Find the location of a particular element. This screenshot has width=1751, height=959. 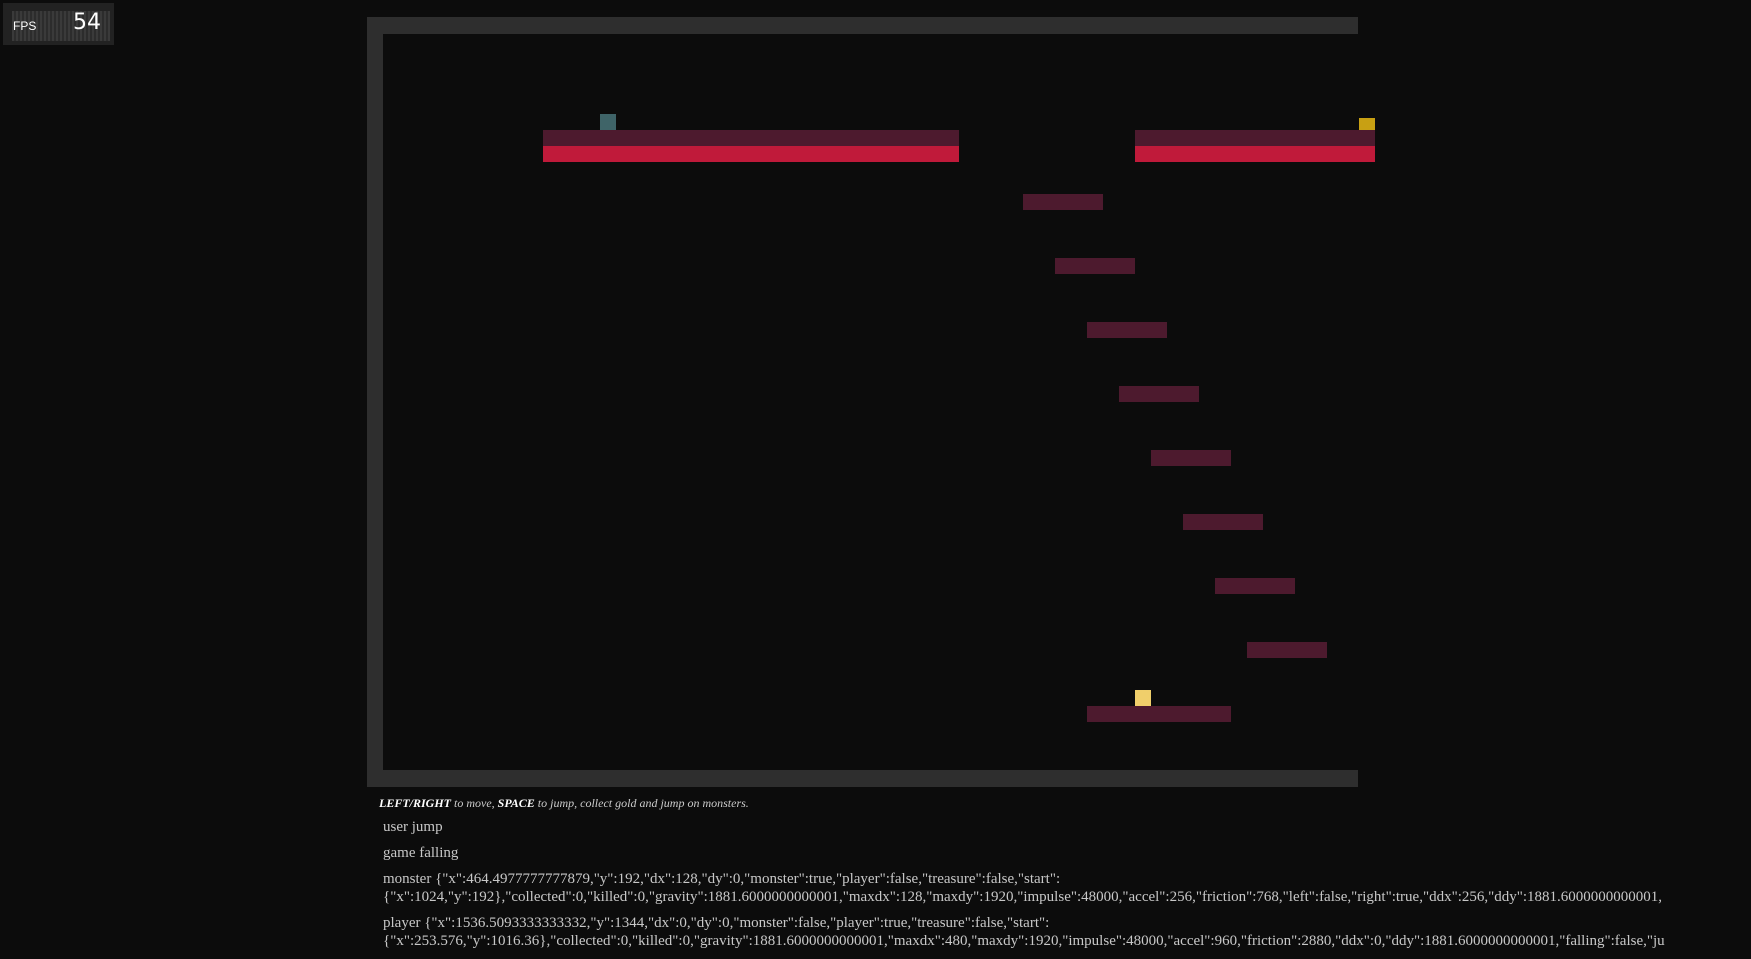

log-line: game falling is located at coordinates (421, 853).